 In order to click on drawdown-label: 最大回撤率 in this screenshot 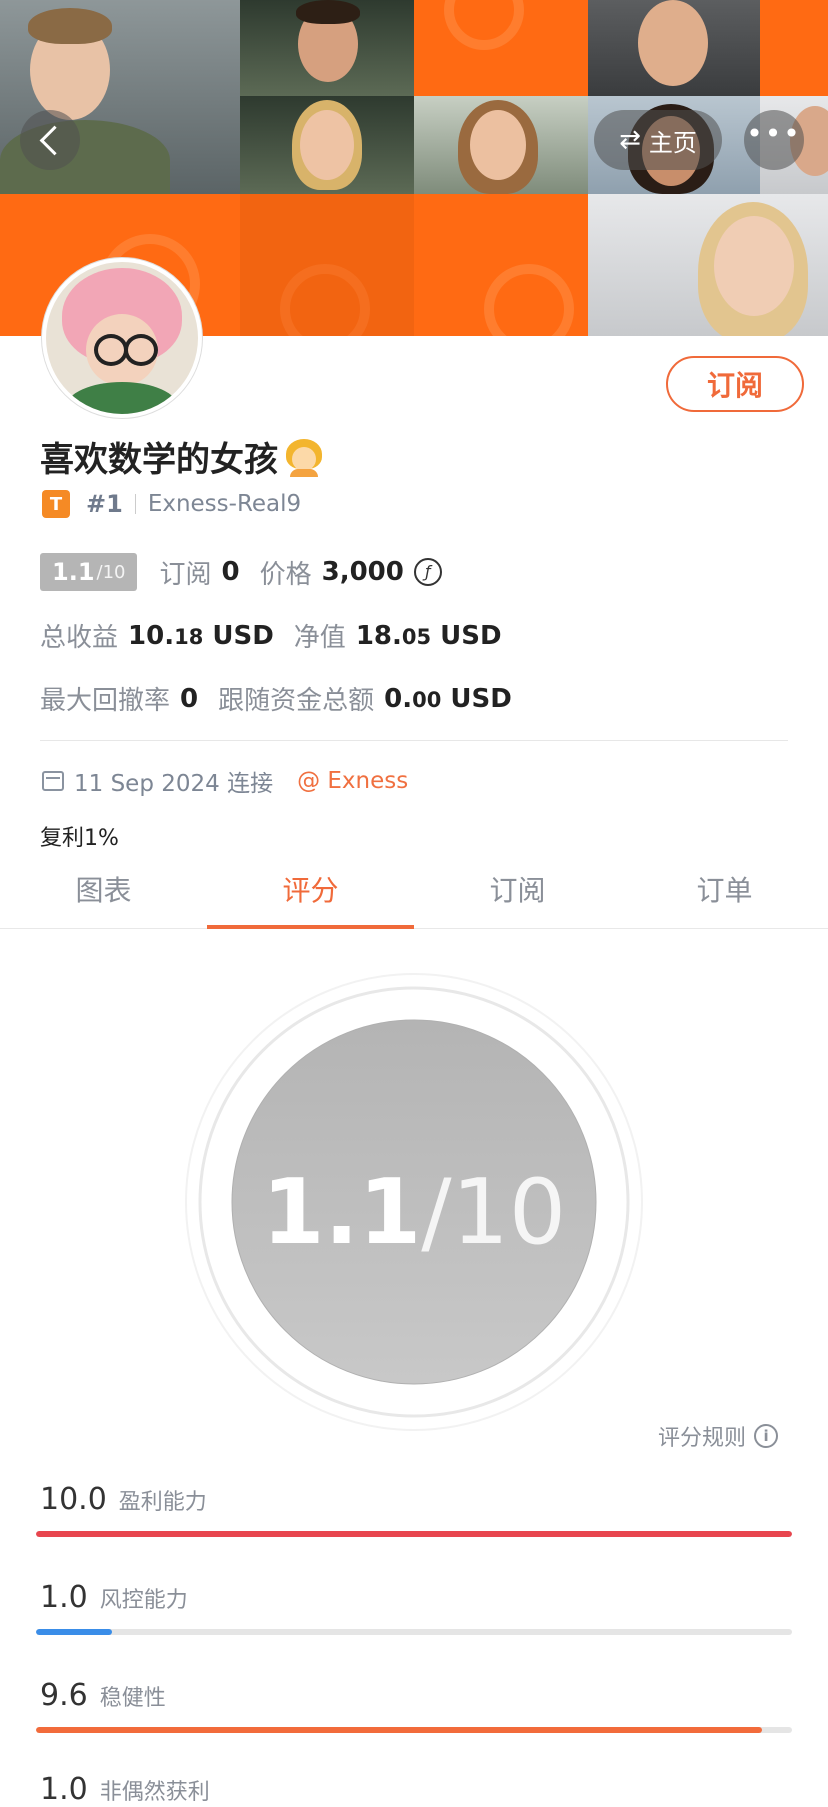, I will do `click(105, 701)`.